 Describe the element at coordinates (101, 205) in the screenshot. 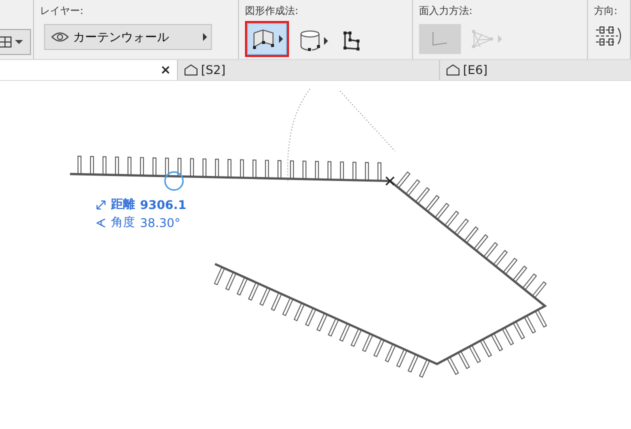

I see `distance-icon` at that location.